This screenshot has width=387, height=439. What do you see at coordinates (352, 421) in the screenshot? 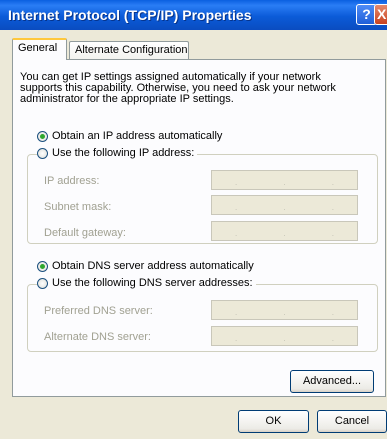
I see `cancel-button: Cancel` at bounding box center [352, 421].